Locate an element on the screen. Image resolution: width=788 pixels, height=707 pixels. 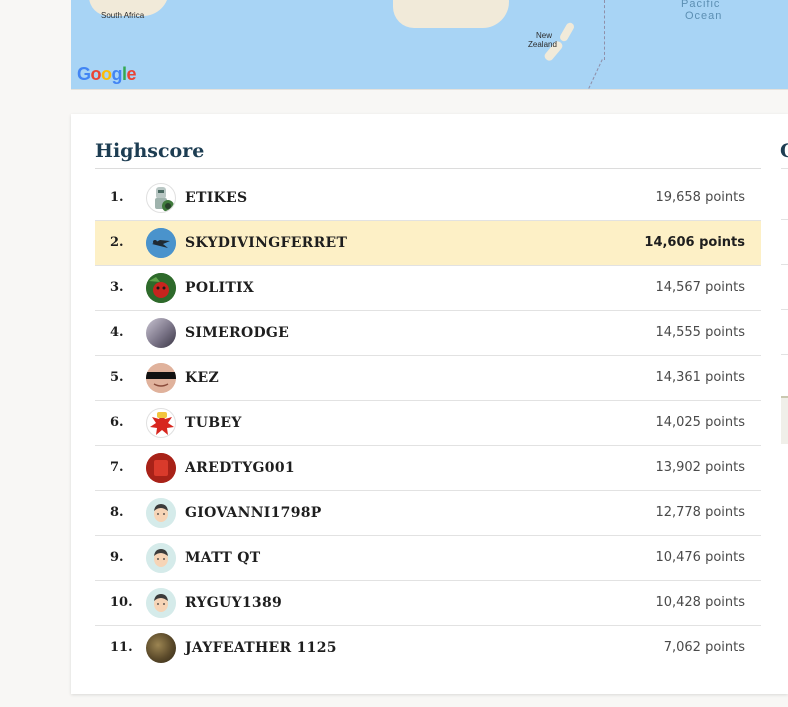
username: SIMERODGE is located at coordinates (237, 333).